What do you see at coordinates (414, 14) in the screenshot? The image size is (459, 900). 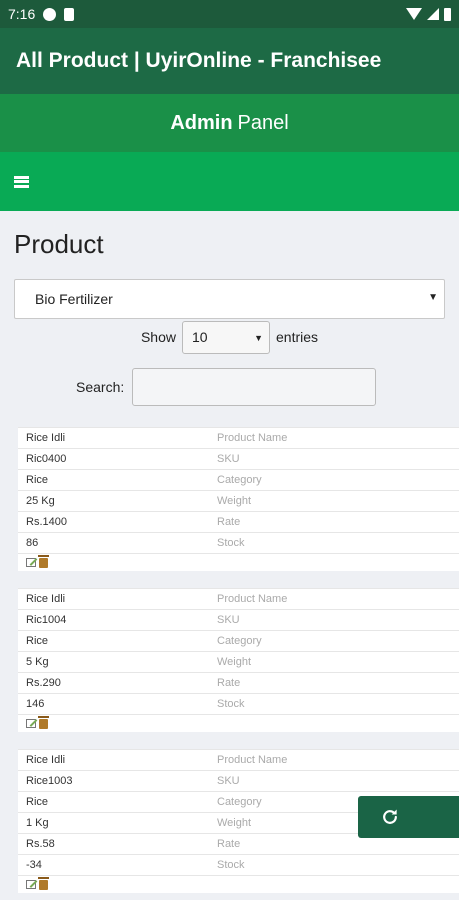 I see `wifi-icon` at bounding box center [414, 14].